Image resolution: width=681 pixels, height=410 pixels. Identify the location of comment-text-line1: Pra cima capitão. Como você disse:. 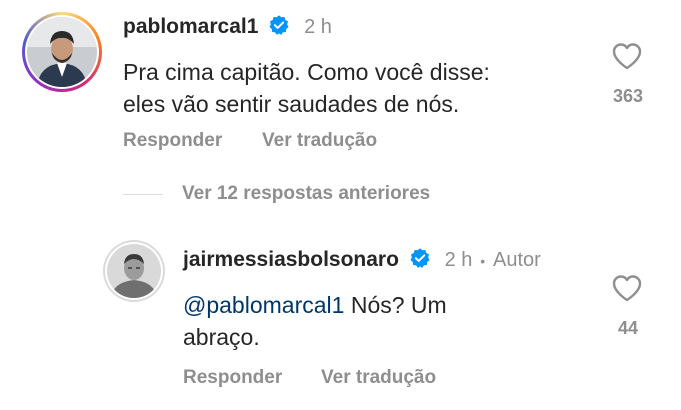
(306, 72).